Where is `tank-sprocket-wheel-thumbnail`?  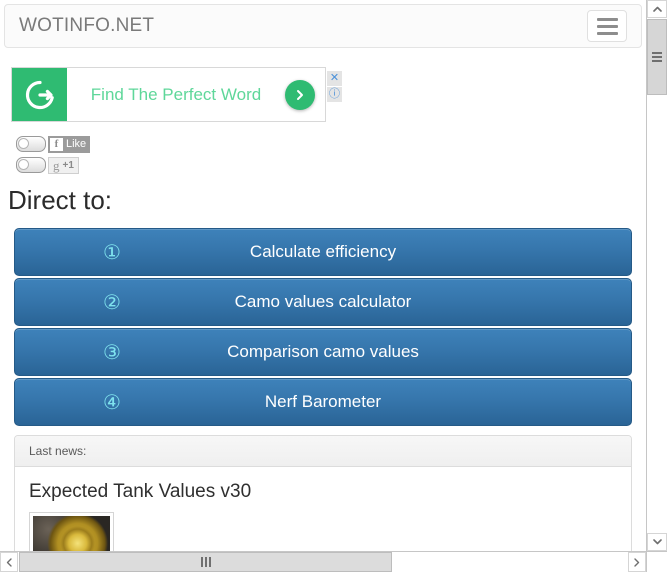
tank-sprocket-wheel-thumbnail is located at coordinates (71, 531).